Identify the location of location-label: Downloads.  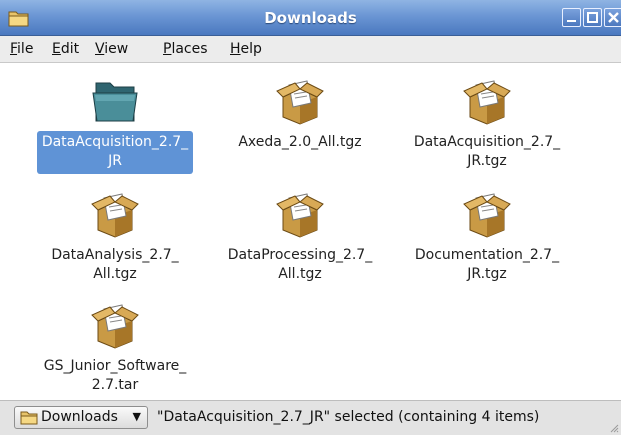
(79, 417).